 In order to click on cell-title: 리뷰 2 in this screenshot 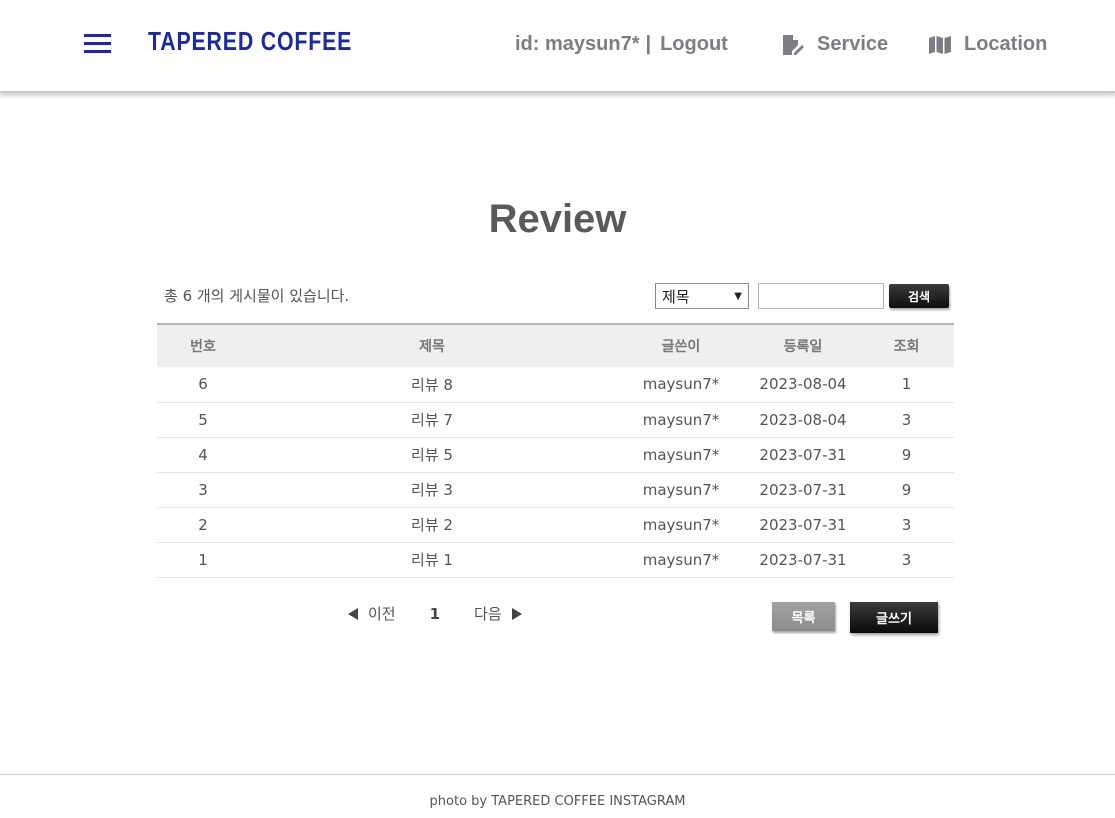, I will do `click(432, 525)`.